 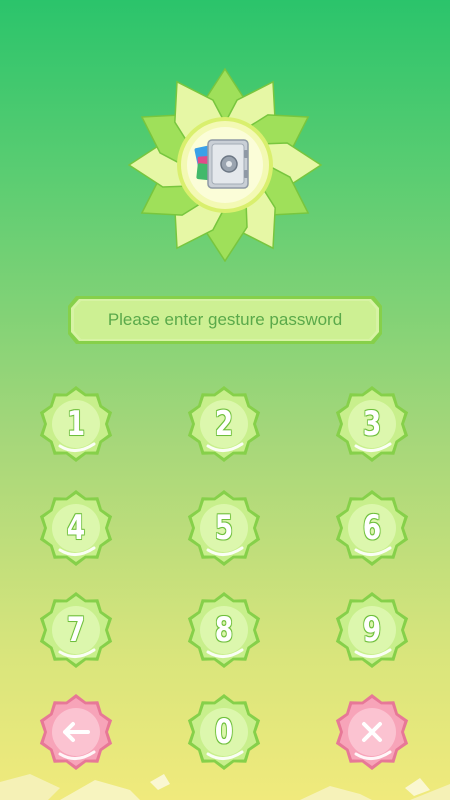 I want to click on key-label: 7, so click(x=76, y=630).